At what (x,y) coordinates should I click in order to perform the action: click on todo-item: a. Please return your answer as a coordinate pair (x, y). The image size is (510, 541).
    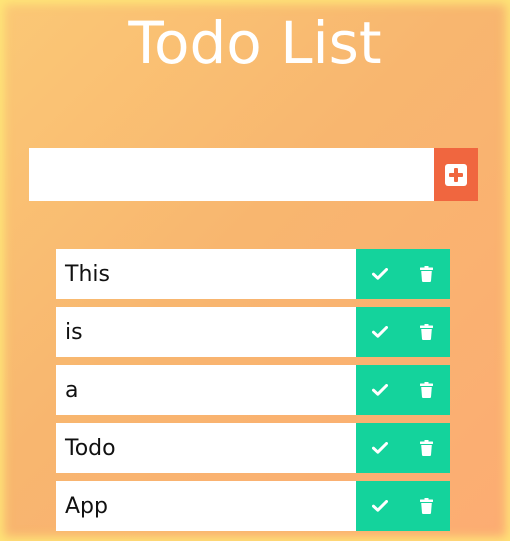
    Looking at the image, I should click on (253, 390).